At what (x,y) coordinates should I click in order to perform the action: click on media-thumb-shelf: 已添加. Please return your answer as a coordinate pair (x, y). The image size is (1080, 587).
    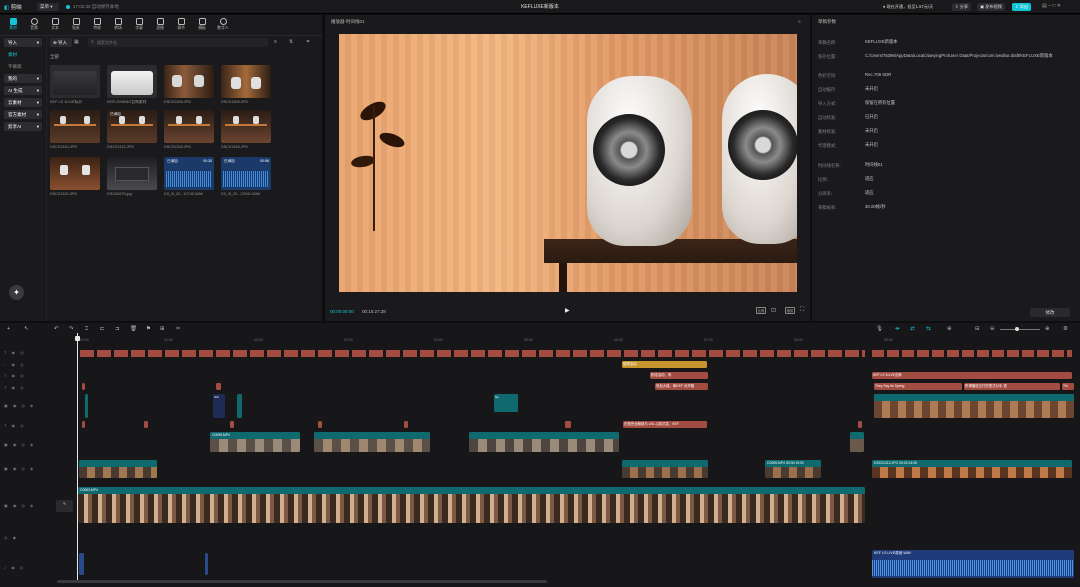
    Looking at the image, I should click on (132, 126).